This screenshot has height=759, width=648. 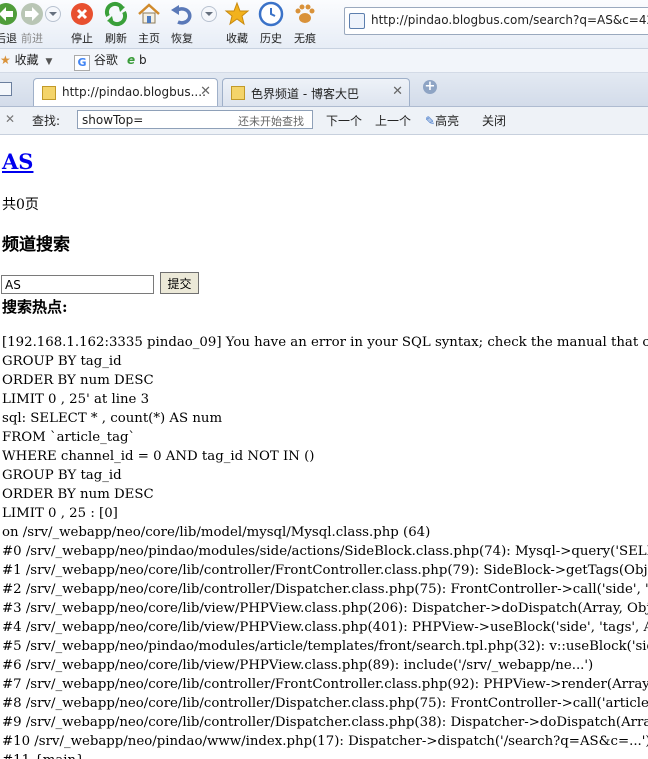 What do you see at coordinates (271, 121) in the screenshot?
I see `find-status: 还未开始查找` at bounding box center [271, 121].